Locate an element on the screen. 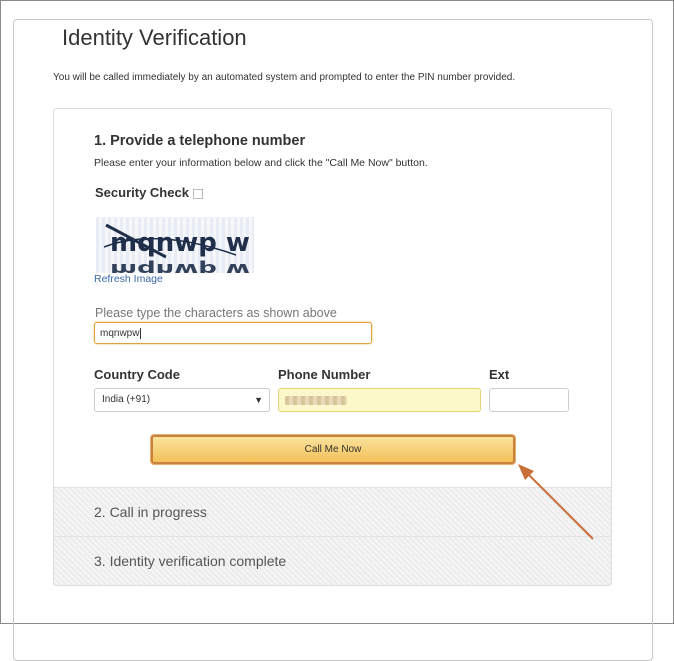  step-verification-complete: 3. Identity verification complete is located at coordinates (332, 560).